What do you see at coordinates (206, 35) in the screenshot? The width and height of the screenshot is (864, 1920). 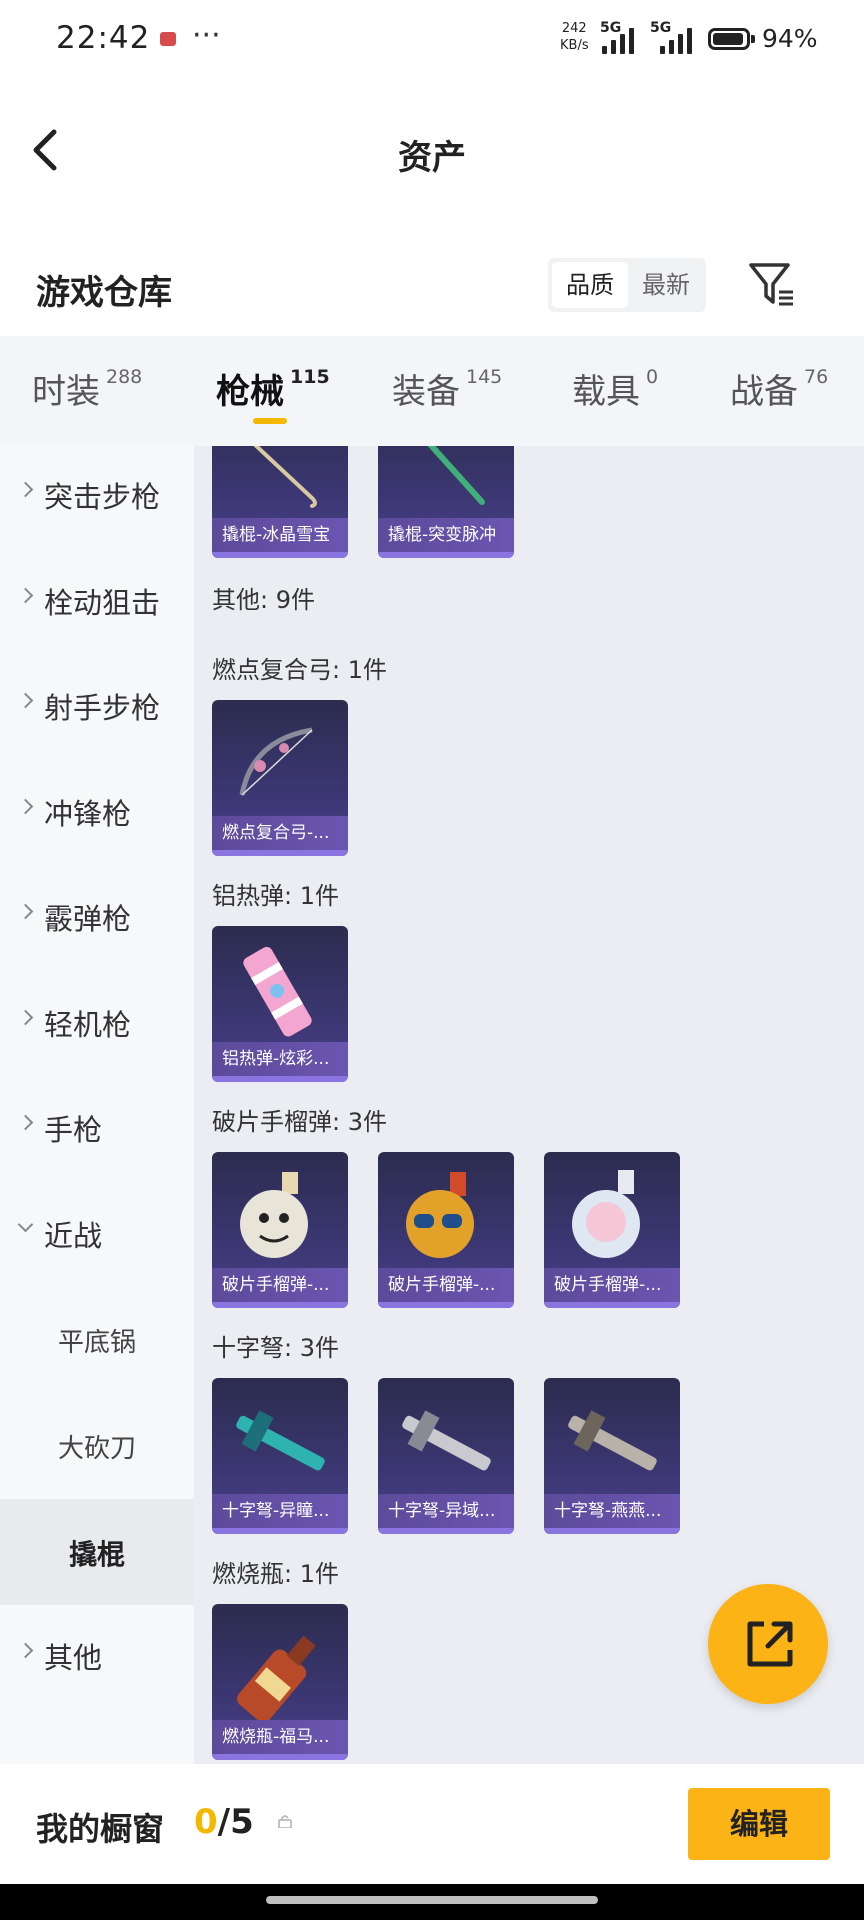 I see `more-notifications-icon: ···` at bounding box center [206, 35].